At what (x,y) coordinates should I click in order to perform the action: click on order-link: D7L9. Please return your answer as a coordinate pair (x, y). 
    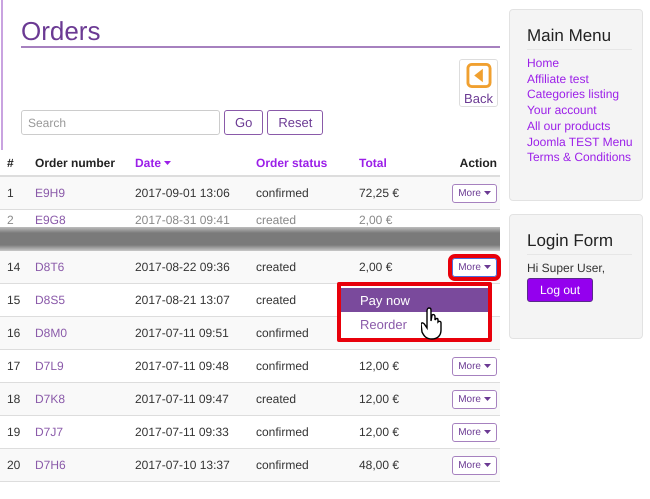
    Looking at the image, I should click on (49, 366).